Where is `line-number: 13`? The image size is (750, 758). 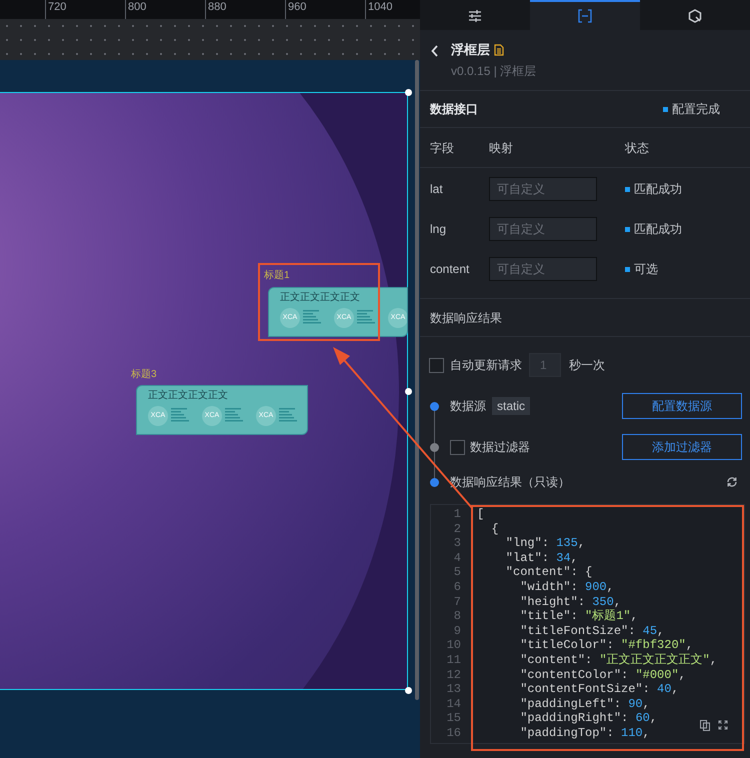
line-number: 13 is located at coordinates (453, 689).